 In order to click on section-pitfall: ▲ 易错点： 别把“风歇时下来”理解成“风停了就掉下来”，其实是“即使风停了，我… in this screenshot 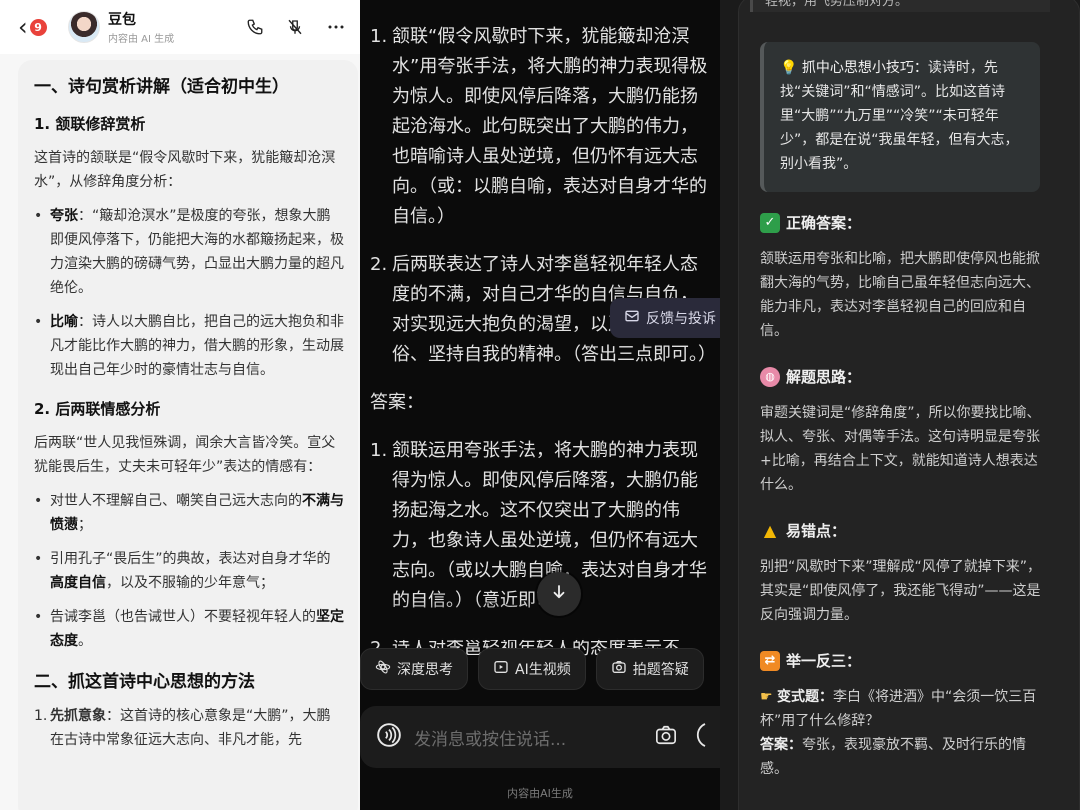, I will do `click(901, 573)`.